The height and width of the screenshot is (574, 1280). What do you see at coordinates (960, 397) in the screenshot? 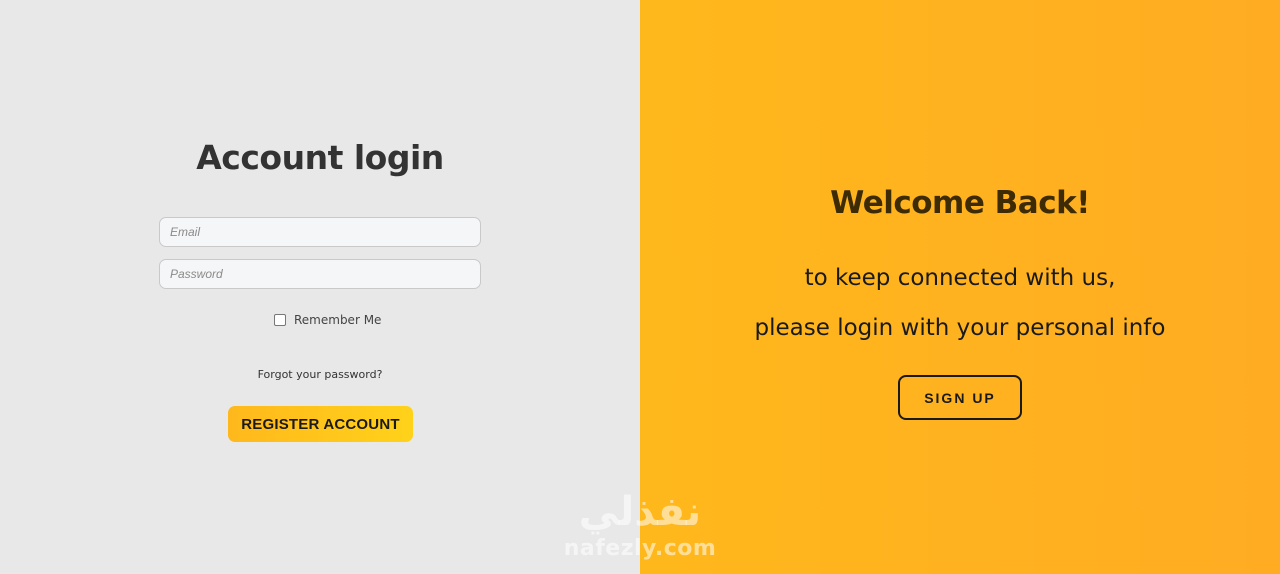
I see `sign-up-button: SIGN UP` at bounding box center [960, 397].